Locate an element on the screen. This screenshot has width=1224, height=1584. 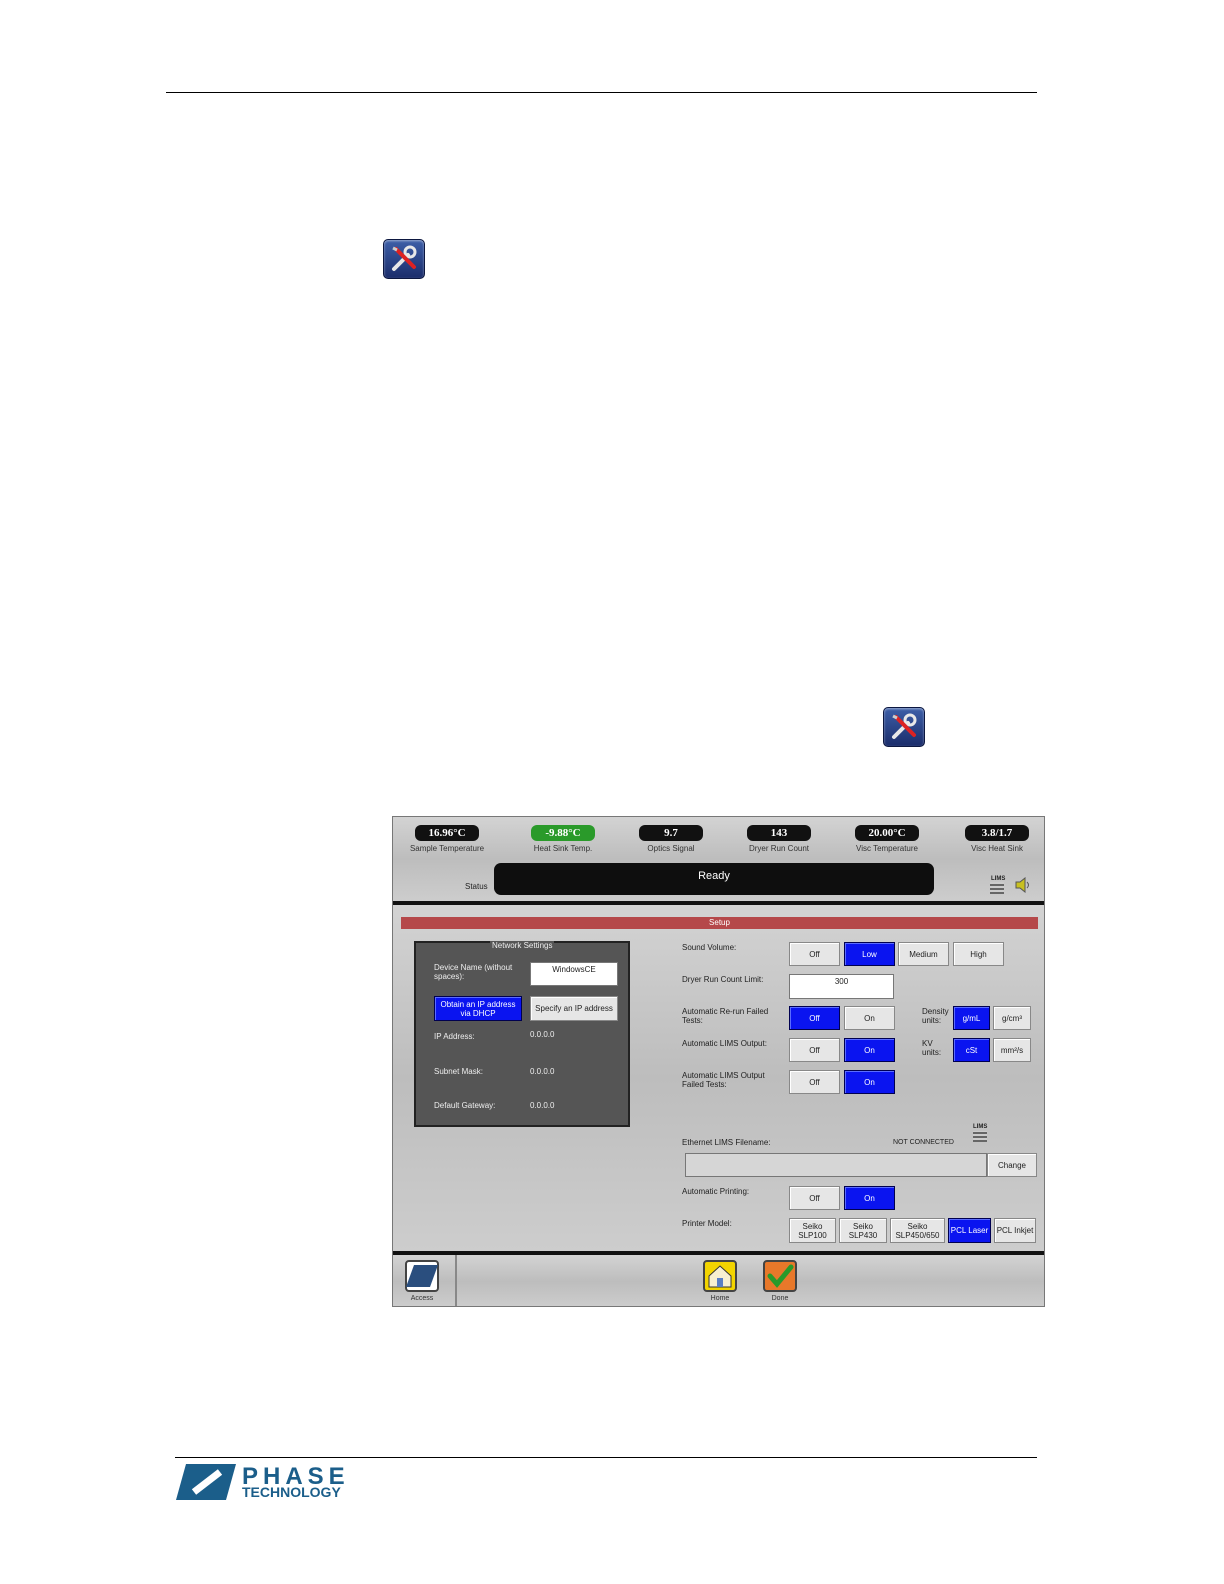
printer-model-option: Seiko SLP450/650 is located at coordinates (917, 1230).